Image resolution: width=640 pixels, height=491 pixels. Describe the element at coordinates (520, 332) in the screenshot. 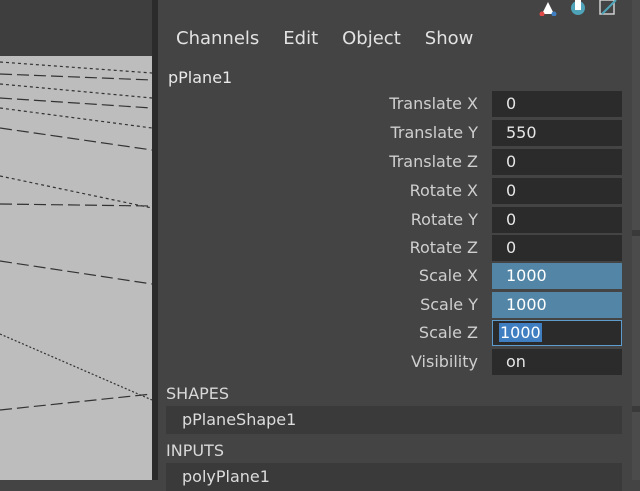

I see `selected-text: 1000` at that location.